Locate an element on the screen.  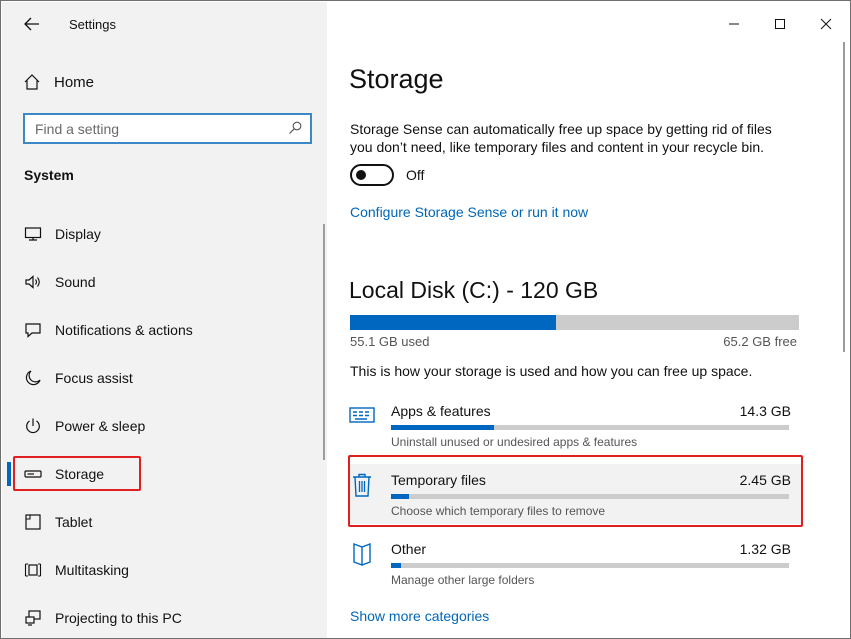
disk-used-label: 55.1 GB used is located at coordinates (390, 341).